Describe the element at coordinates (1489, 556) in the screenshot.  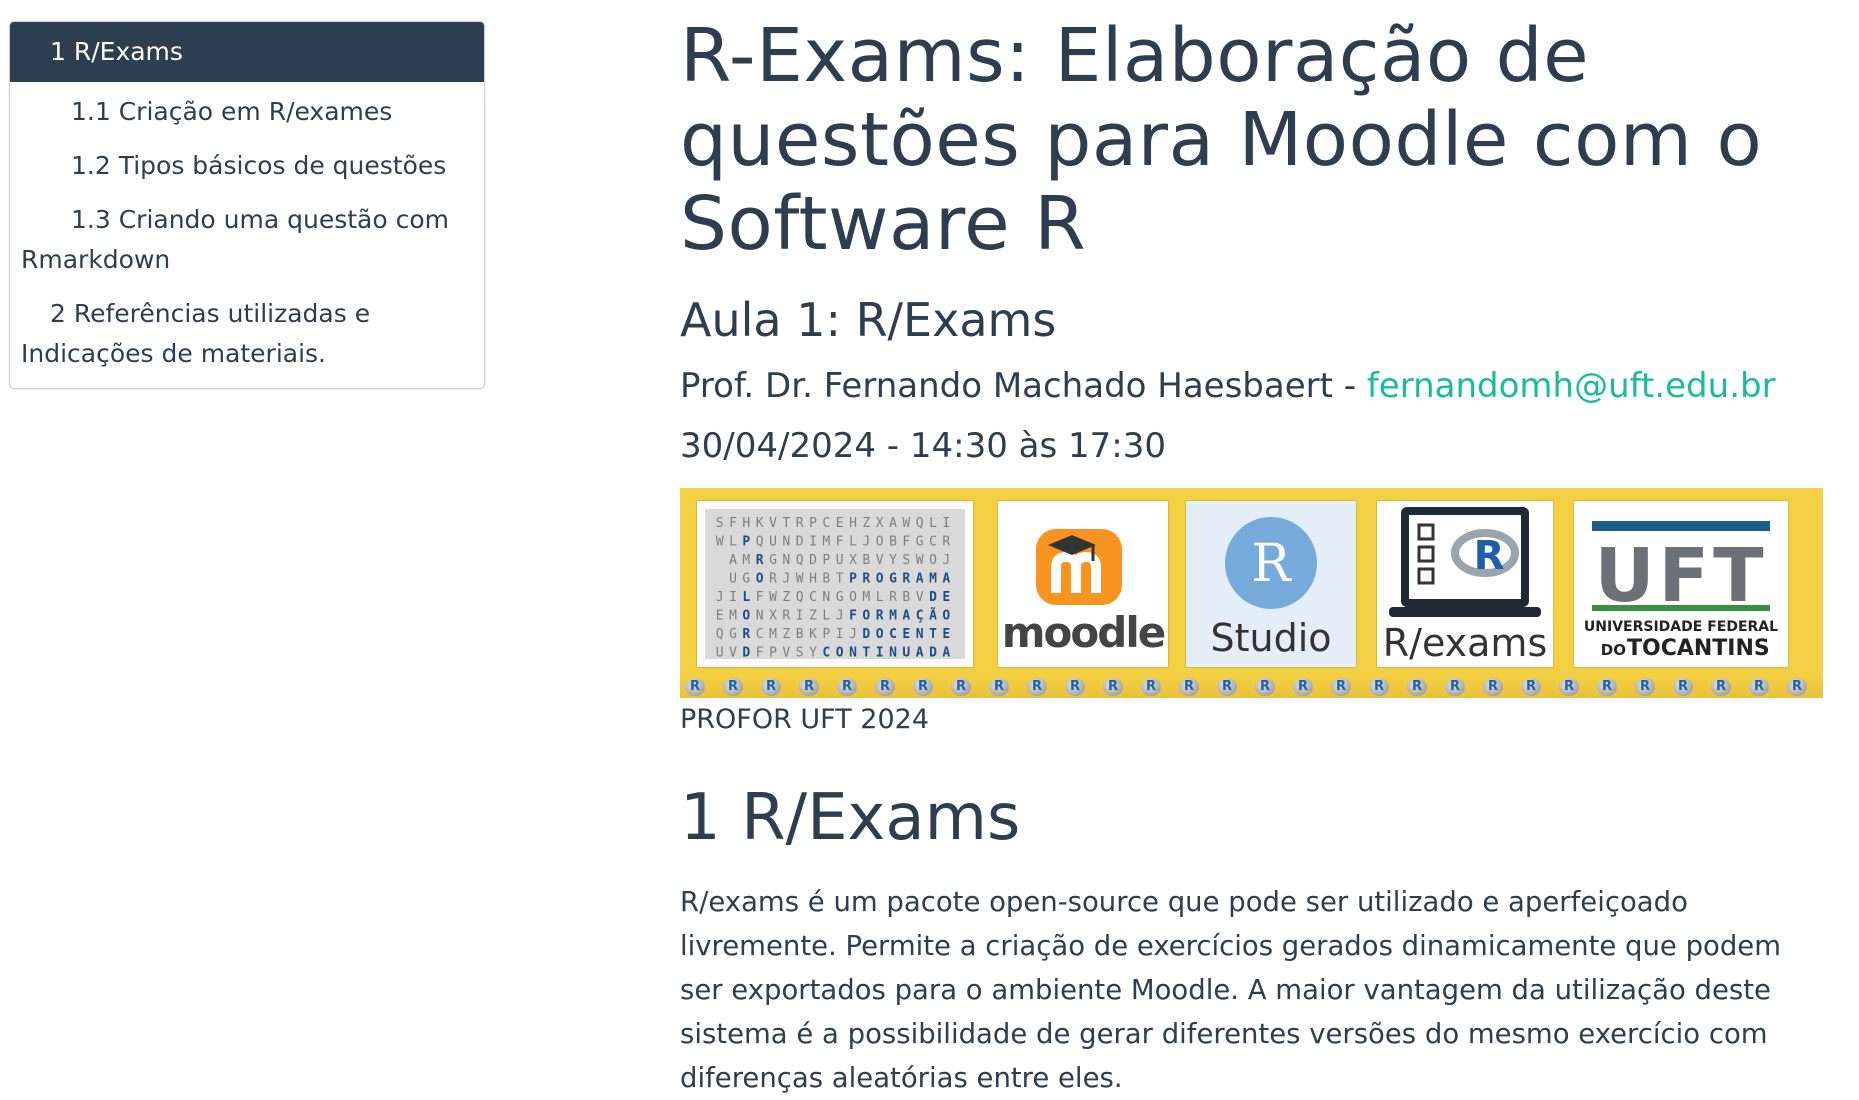
I see `rexams-r-letter: R` at that location.